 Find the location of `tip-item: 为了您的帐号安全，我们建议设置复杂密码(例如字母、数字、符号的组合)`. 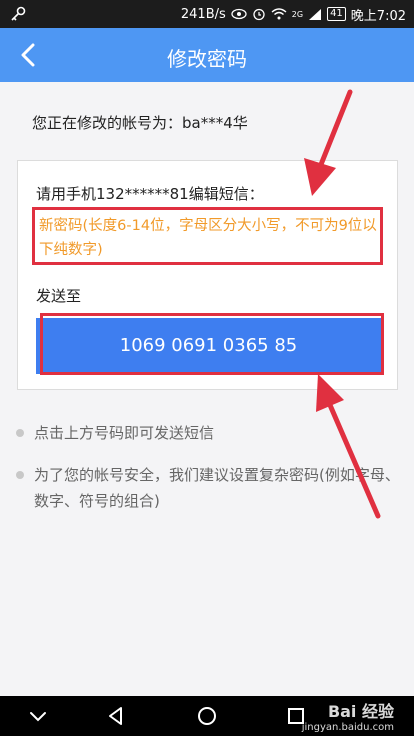

tip-item: 为了您的帐号安全，我们建议设置复杂密码(例如字母、数字、符号的组合) is located at coordinates (208, 488).